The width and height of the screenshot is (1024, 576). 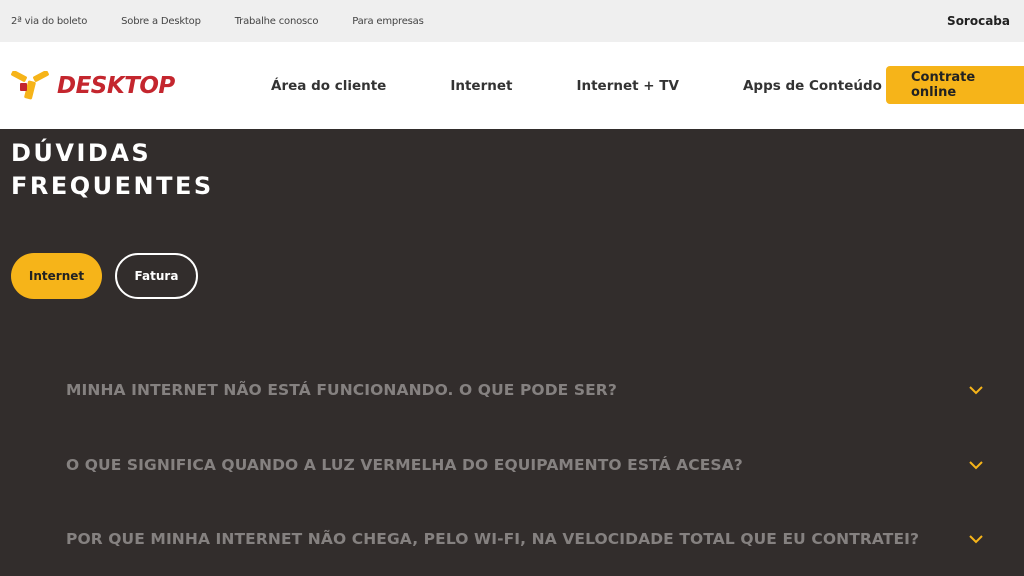 What do you see at coordinates (161, 21) in the screenshot?
I see `link-sobre: Sobre a Desktop` at bounding box center [161, 21].